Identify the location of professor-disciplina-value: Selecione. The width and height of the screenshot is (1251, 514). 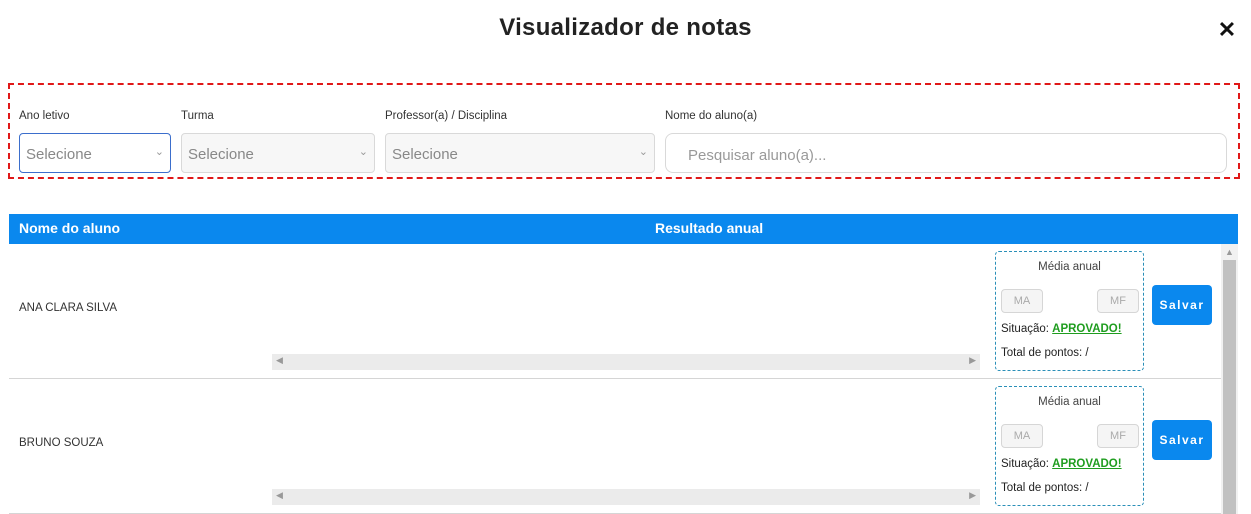
(425, 154).